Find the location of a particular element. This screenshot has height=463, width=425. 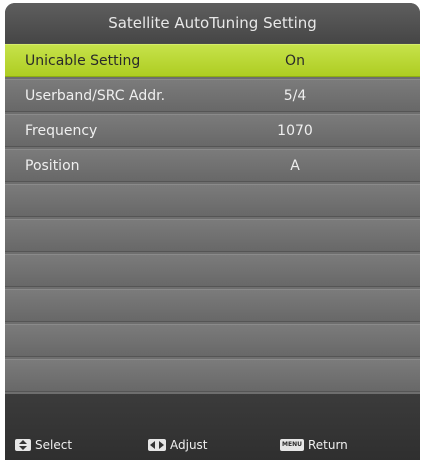

footer-hints: Select Adjust MENU Return is located at coordinates (212, 427).